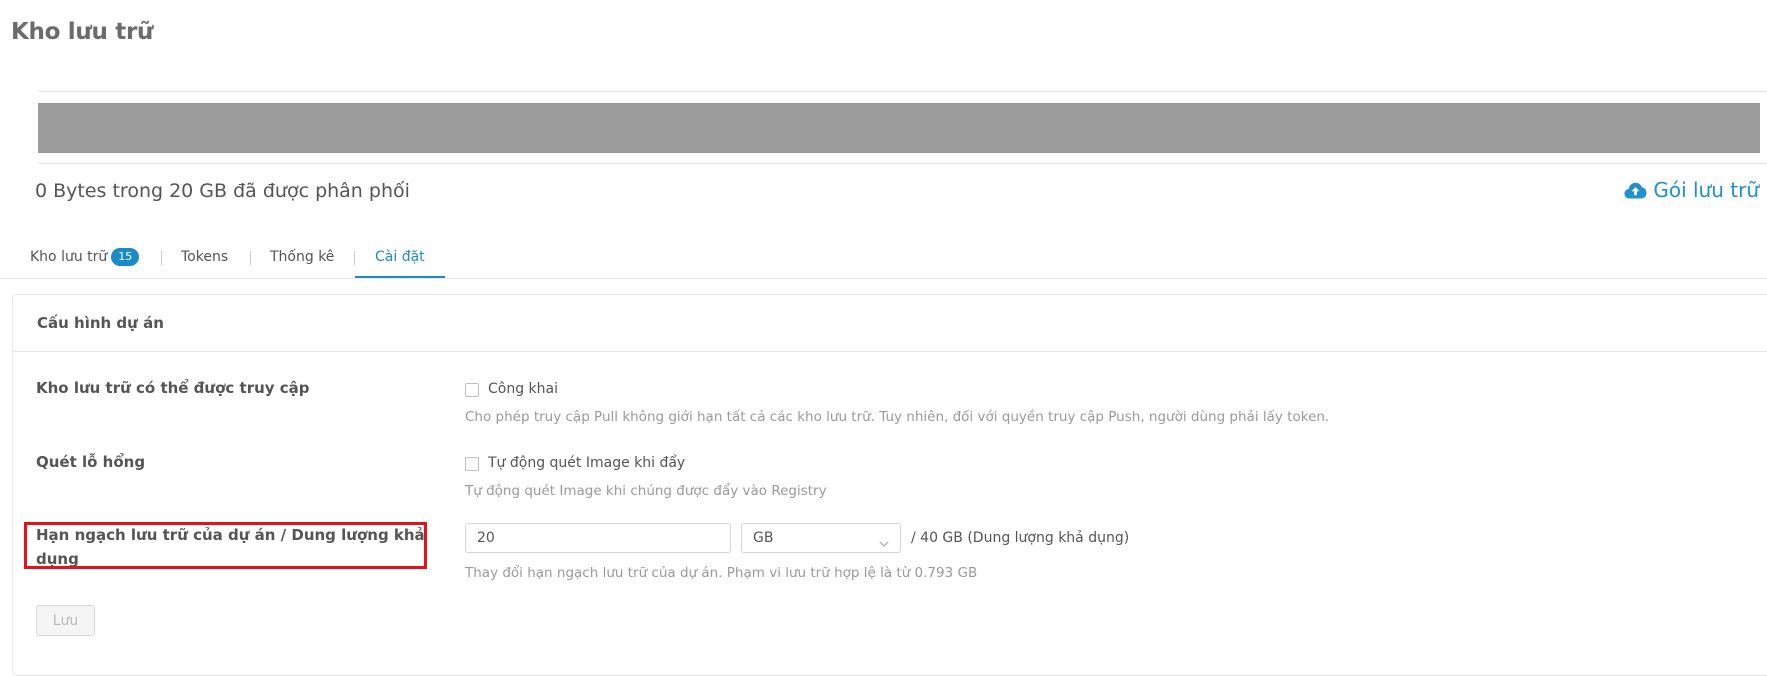  Describe the element at coordinates (472, 390) in the screenshot. I see `public-checkbox` at that location.